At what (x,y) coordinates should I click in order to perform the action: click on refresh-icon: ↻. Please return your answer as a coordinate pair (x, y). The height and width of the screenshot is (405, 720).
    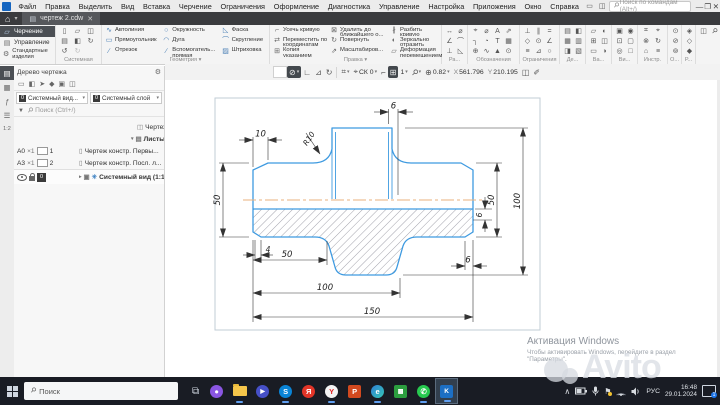
    Looking at the image, I should click on (91, 41).